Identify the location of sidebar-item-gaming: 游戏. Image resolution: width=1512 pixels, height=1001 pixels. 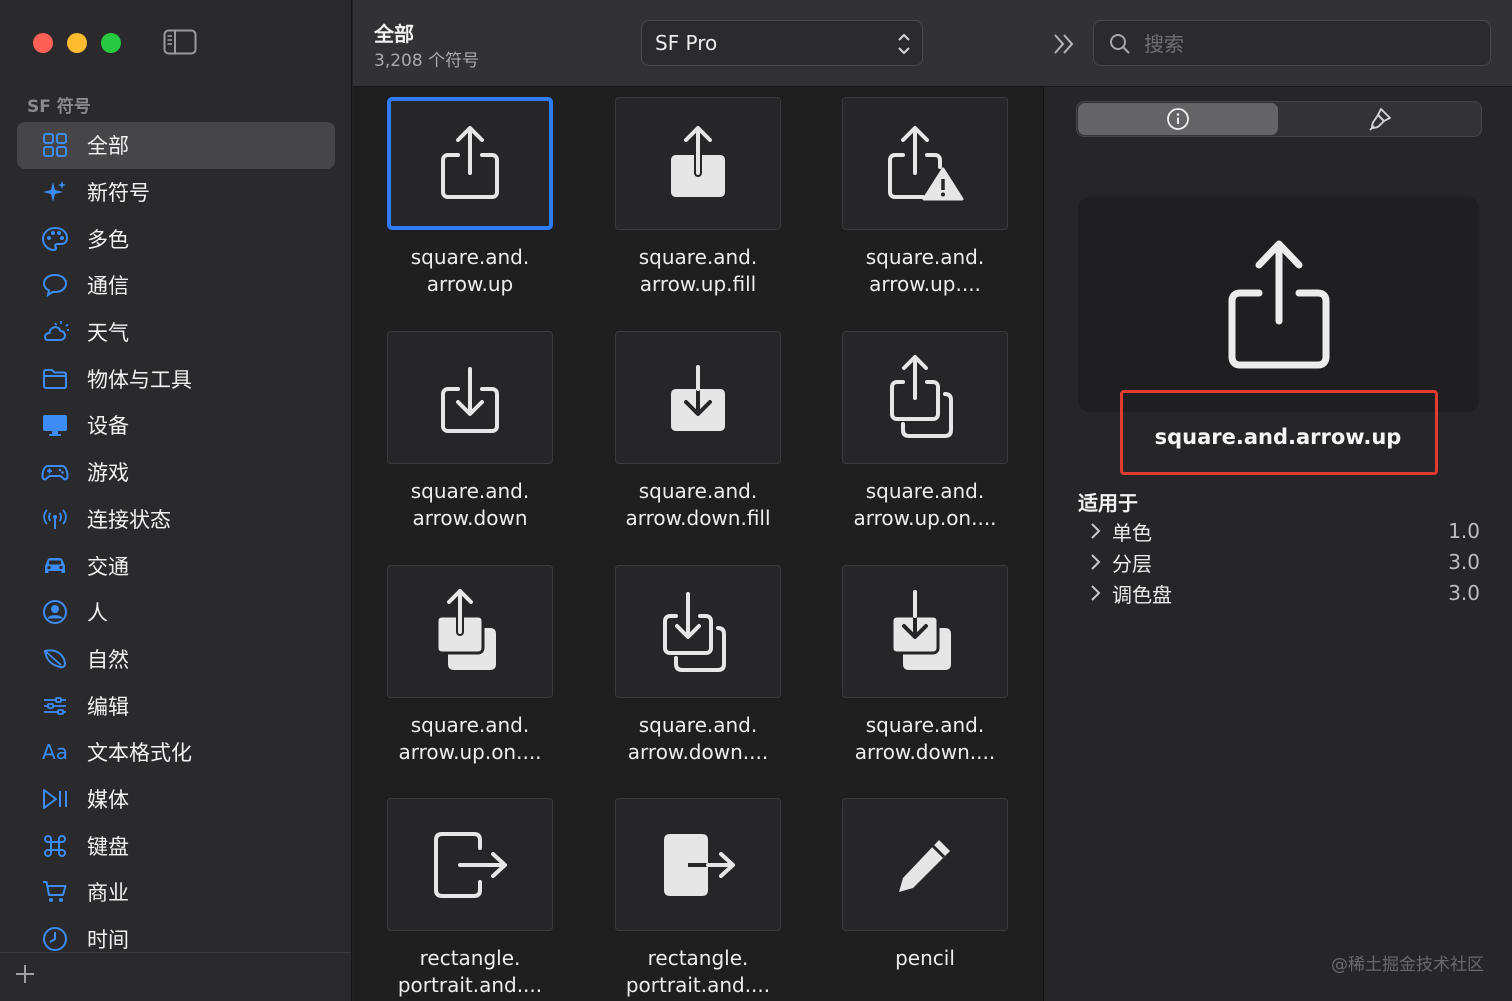
(176, 472).